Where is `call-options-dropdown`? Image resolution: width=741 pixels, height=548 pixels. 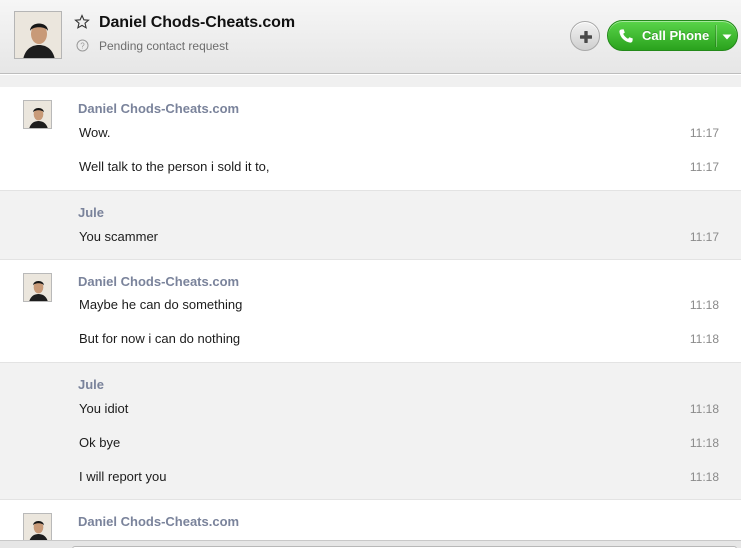
call-options-dropdown is located at coordinates (727, 36).